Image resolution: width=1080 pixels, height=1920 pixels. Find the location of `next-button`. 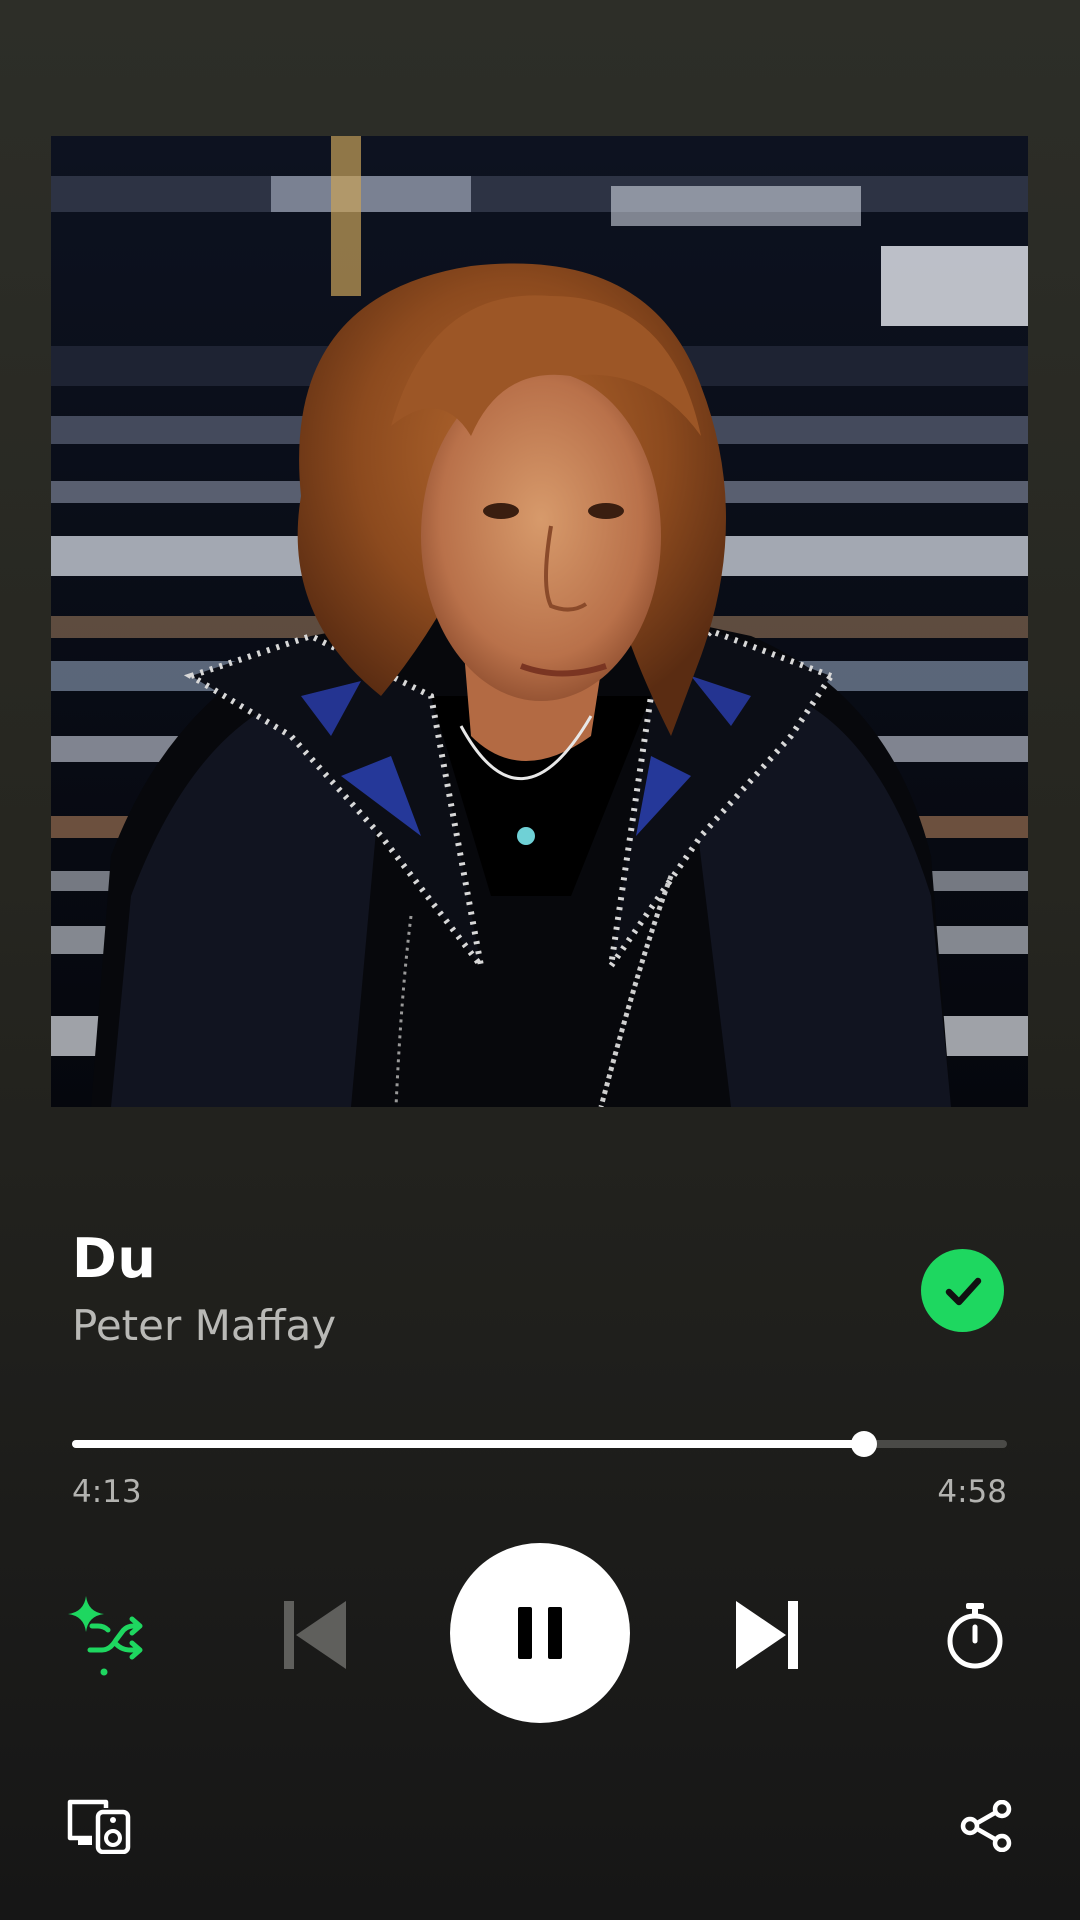

next-button is located at coordinates (767, 1635).